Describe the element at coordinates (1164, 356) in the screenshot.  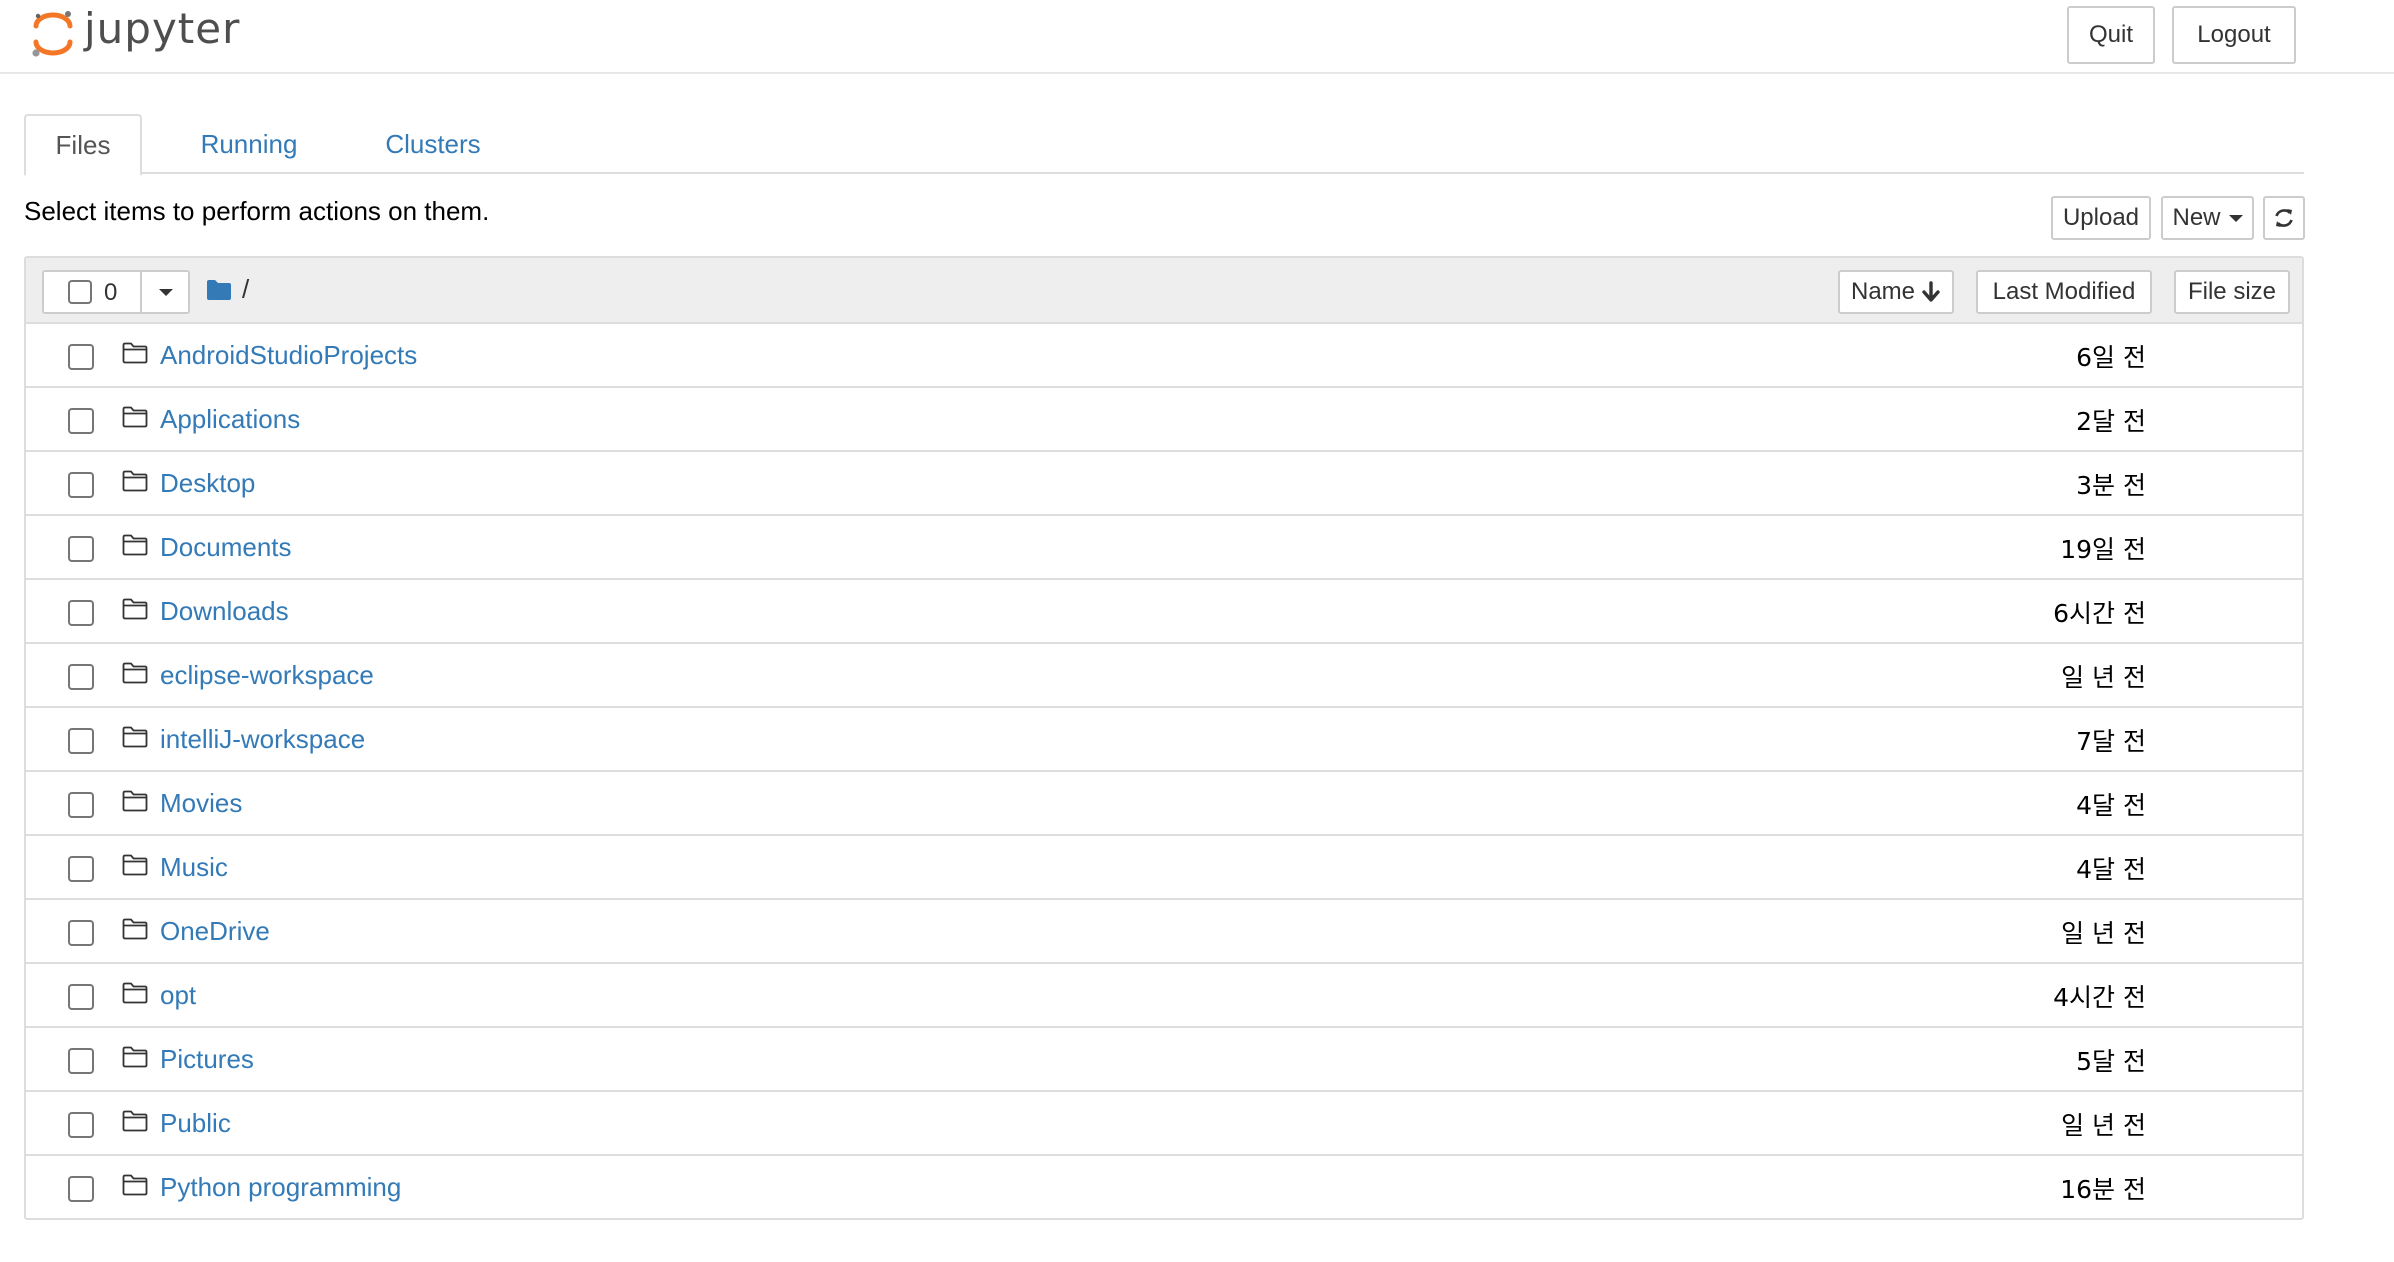
I see `file-row: AndroidStudioProjects 6일 전` at that location.